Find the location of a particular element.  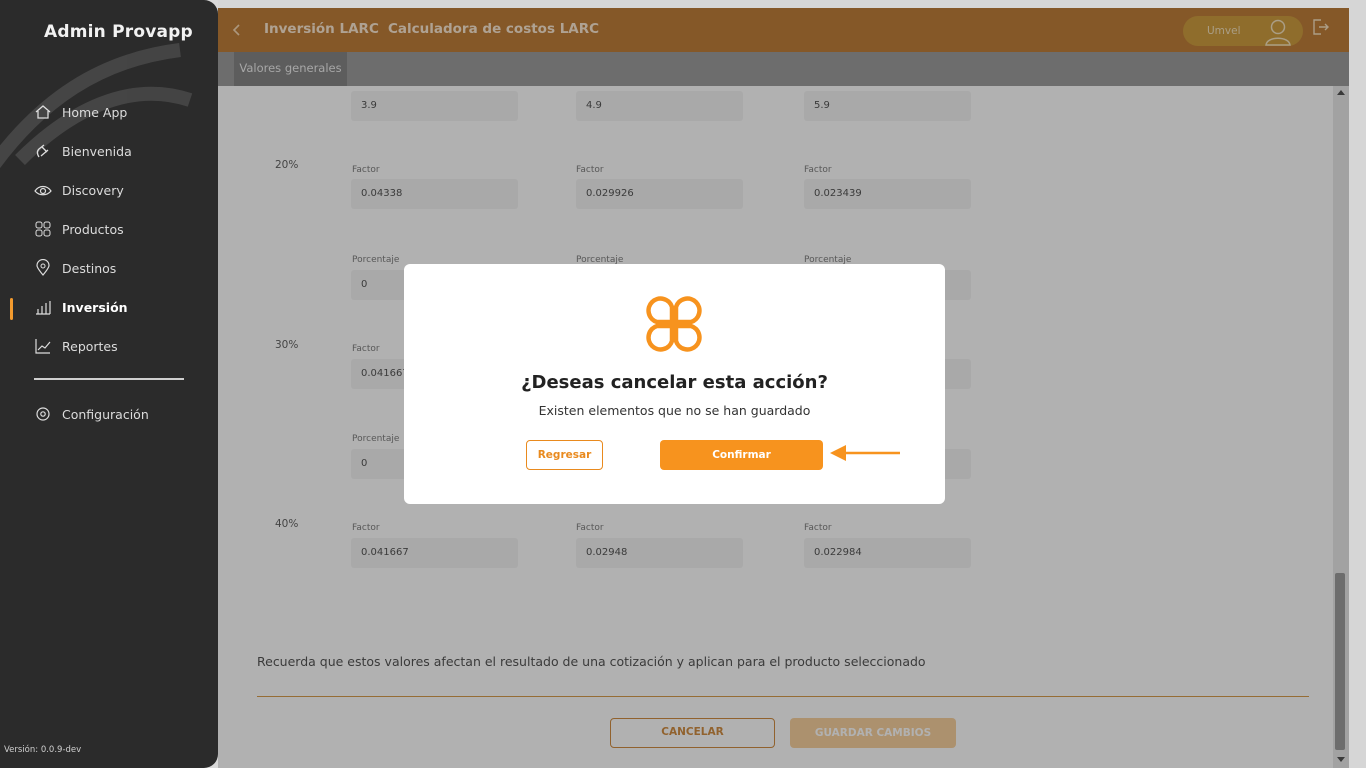

dialog-title: ¿Deseas cancelar esta acción? is located at coordinates (674, 382).